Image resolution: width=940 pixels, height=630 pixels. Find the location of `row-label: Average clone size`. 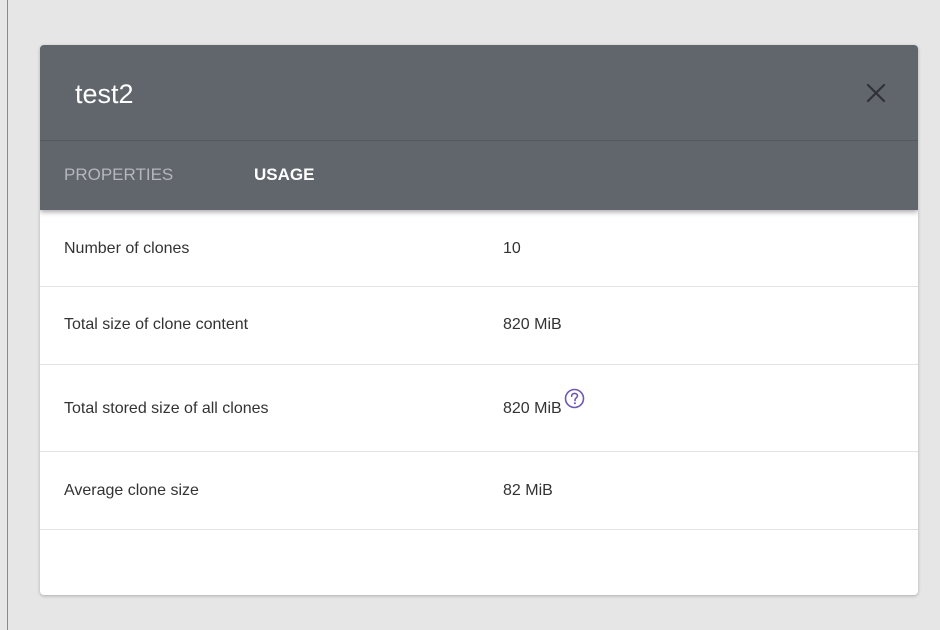

row-label: Average clone size is located at coordinates (131, 490).